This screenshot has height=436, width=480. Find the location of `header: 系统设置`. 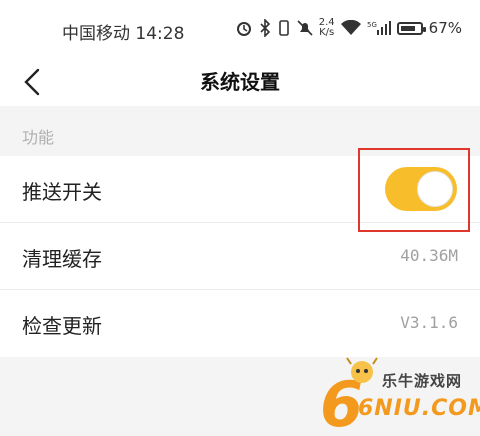

header: 系统设置 is located at coordinates (240, 81).